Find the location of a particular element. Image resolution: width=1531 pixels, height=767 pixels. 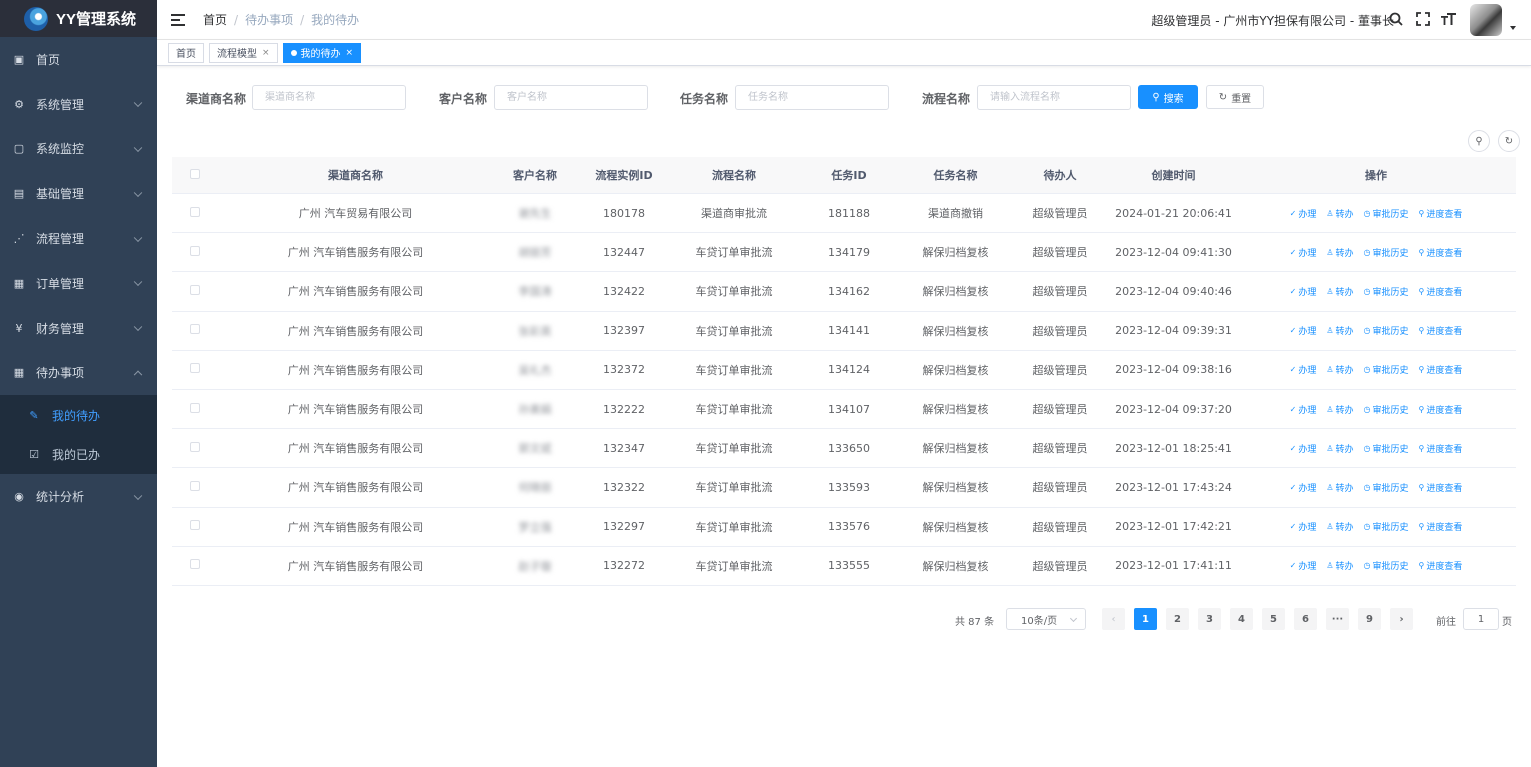

page-button: 2 is located at coordinates (1177, 619).